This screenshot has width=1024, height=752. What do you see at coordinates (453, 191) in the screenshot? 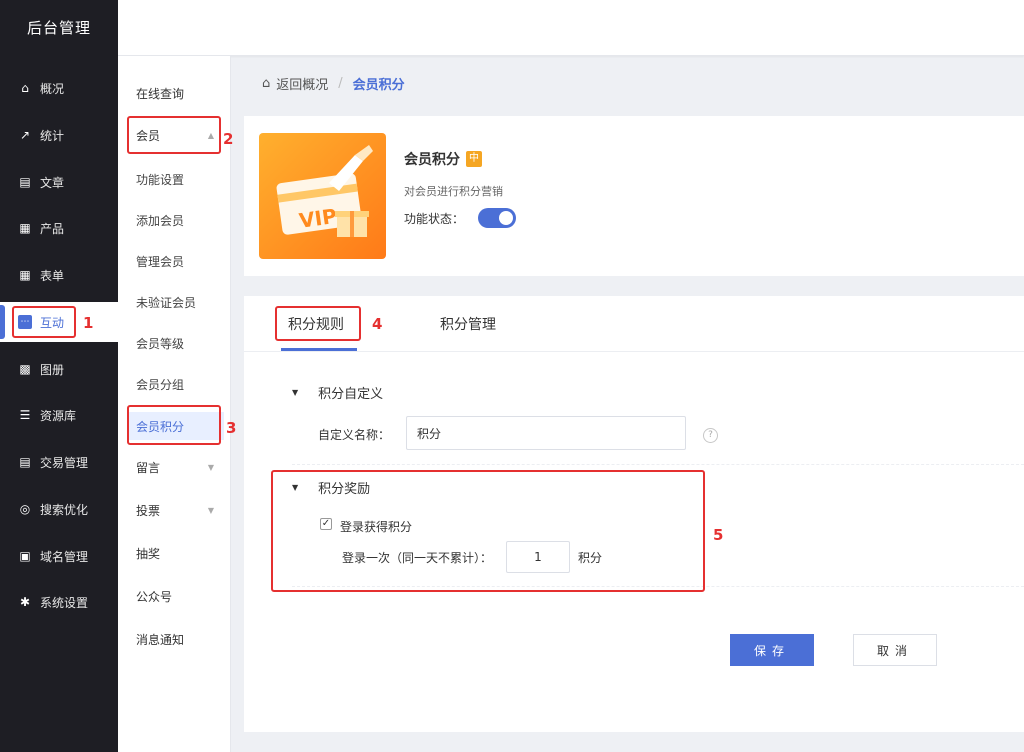
I see `app-description: 对会员进行积分营销` at bounding box center [453, 191].